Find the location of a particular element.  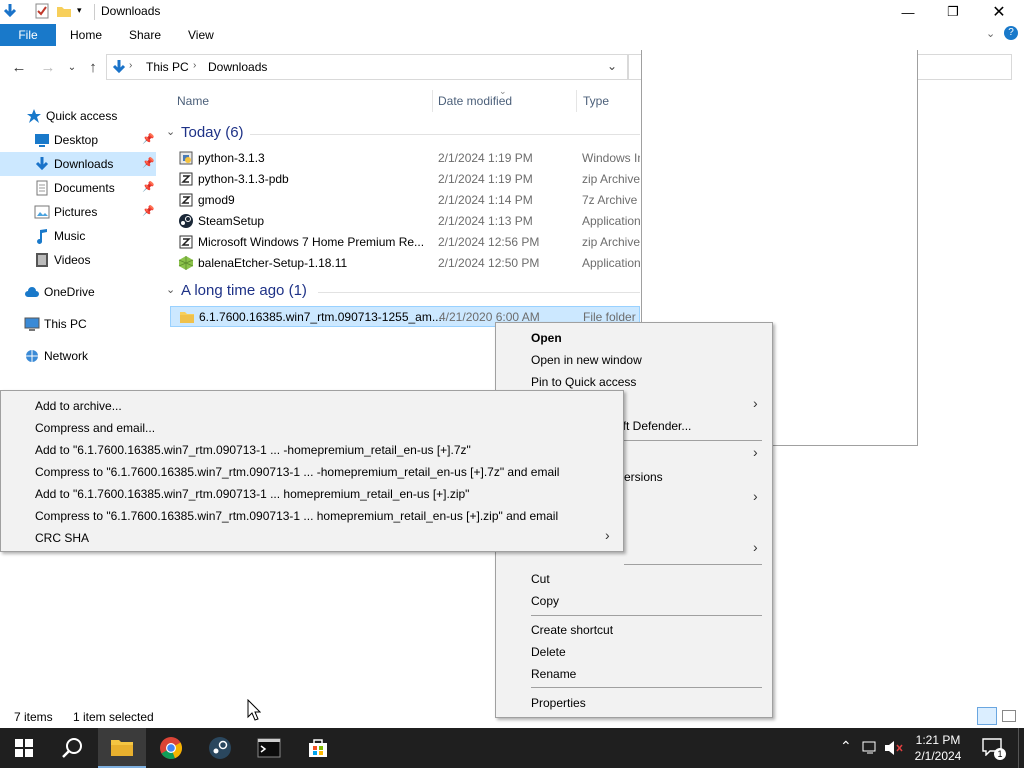

taskbar-chrome is located at coordinates (171, 748).